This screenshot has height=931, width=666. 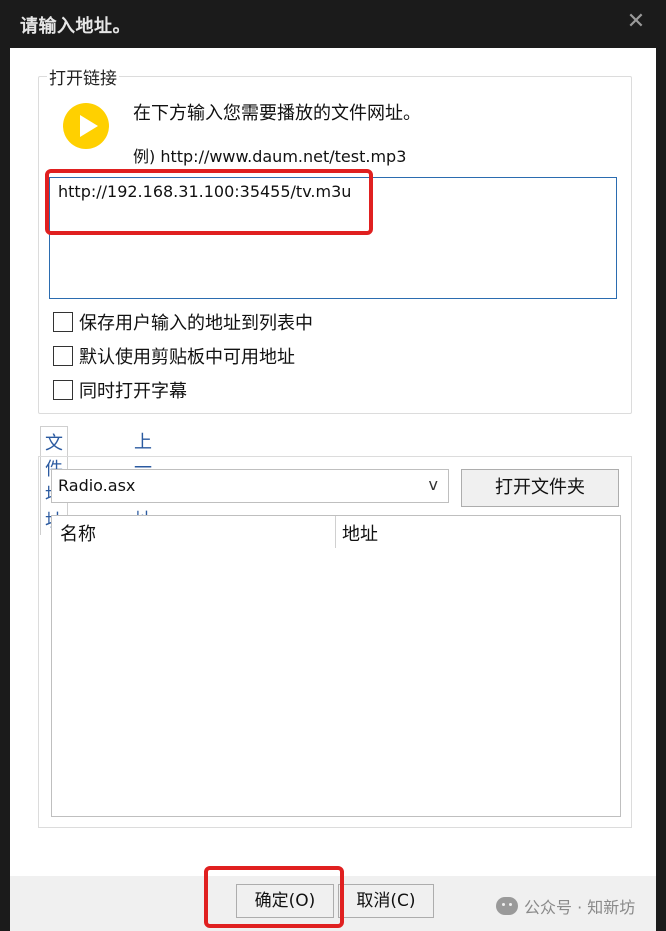 What do you see at coordinates (270, 156) in the screenshot?
I see `example-text: 例) http://www.daum.net/test.mp3` at bounding box center [270, 156].